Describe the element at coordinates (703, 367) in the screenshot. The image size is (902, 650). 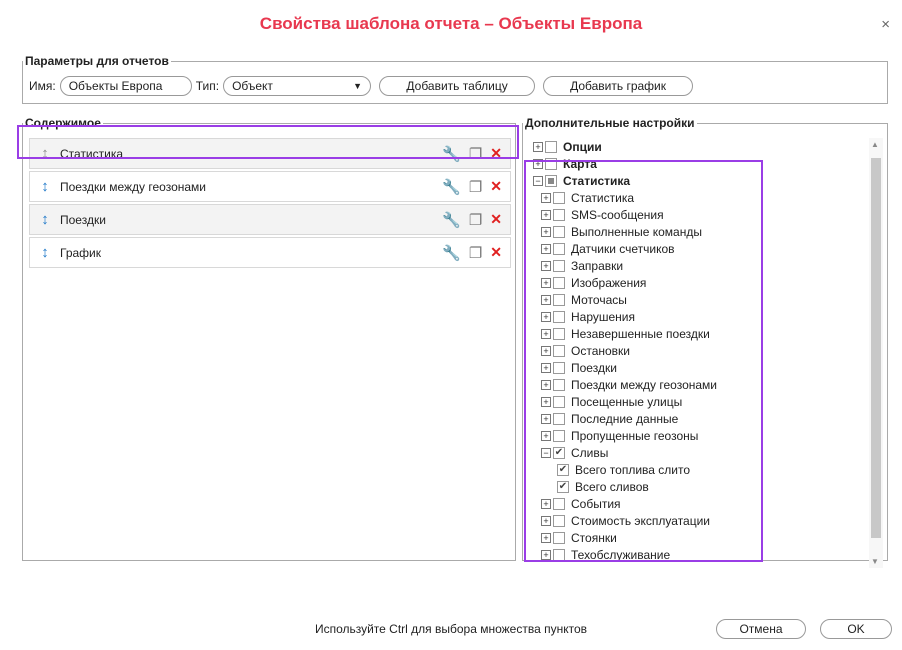
I see `tree-item: + Поездки` at that location.